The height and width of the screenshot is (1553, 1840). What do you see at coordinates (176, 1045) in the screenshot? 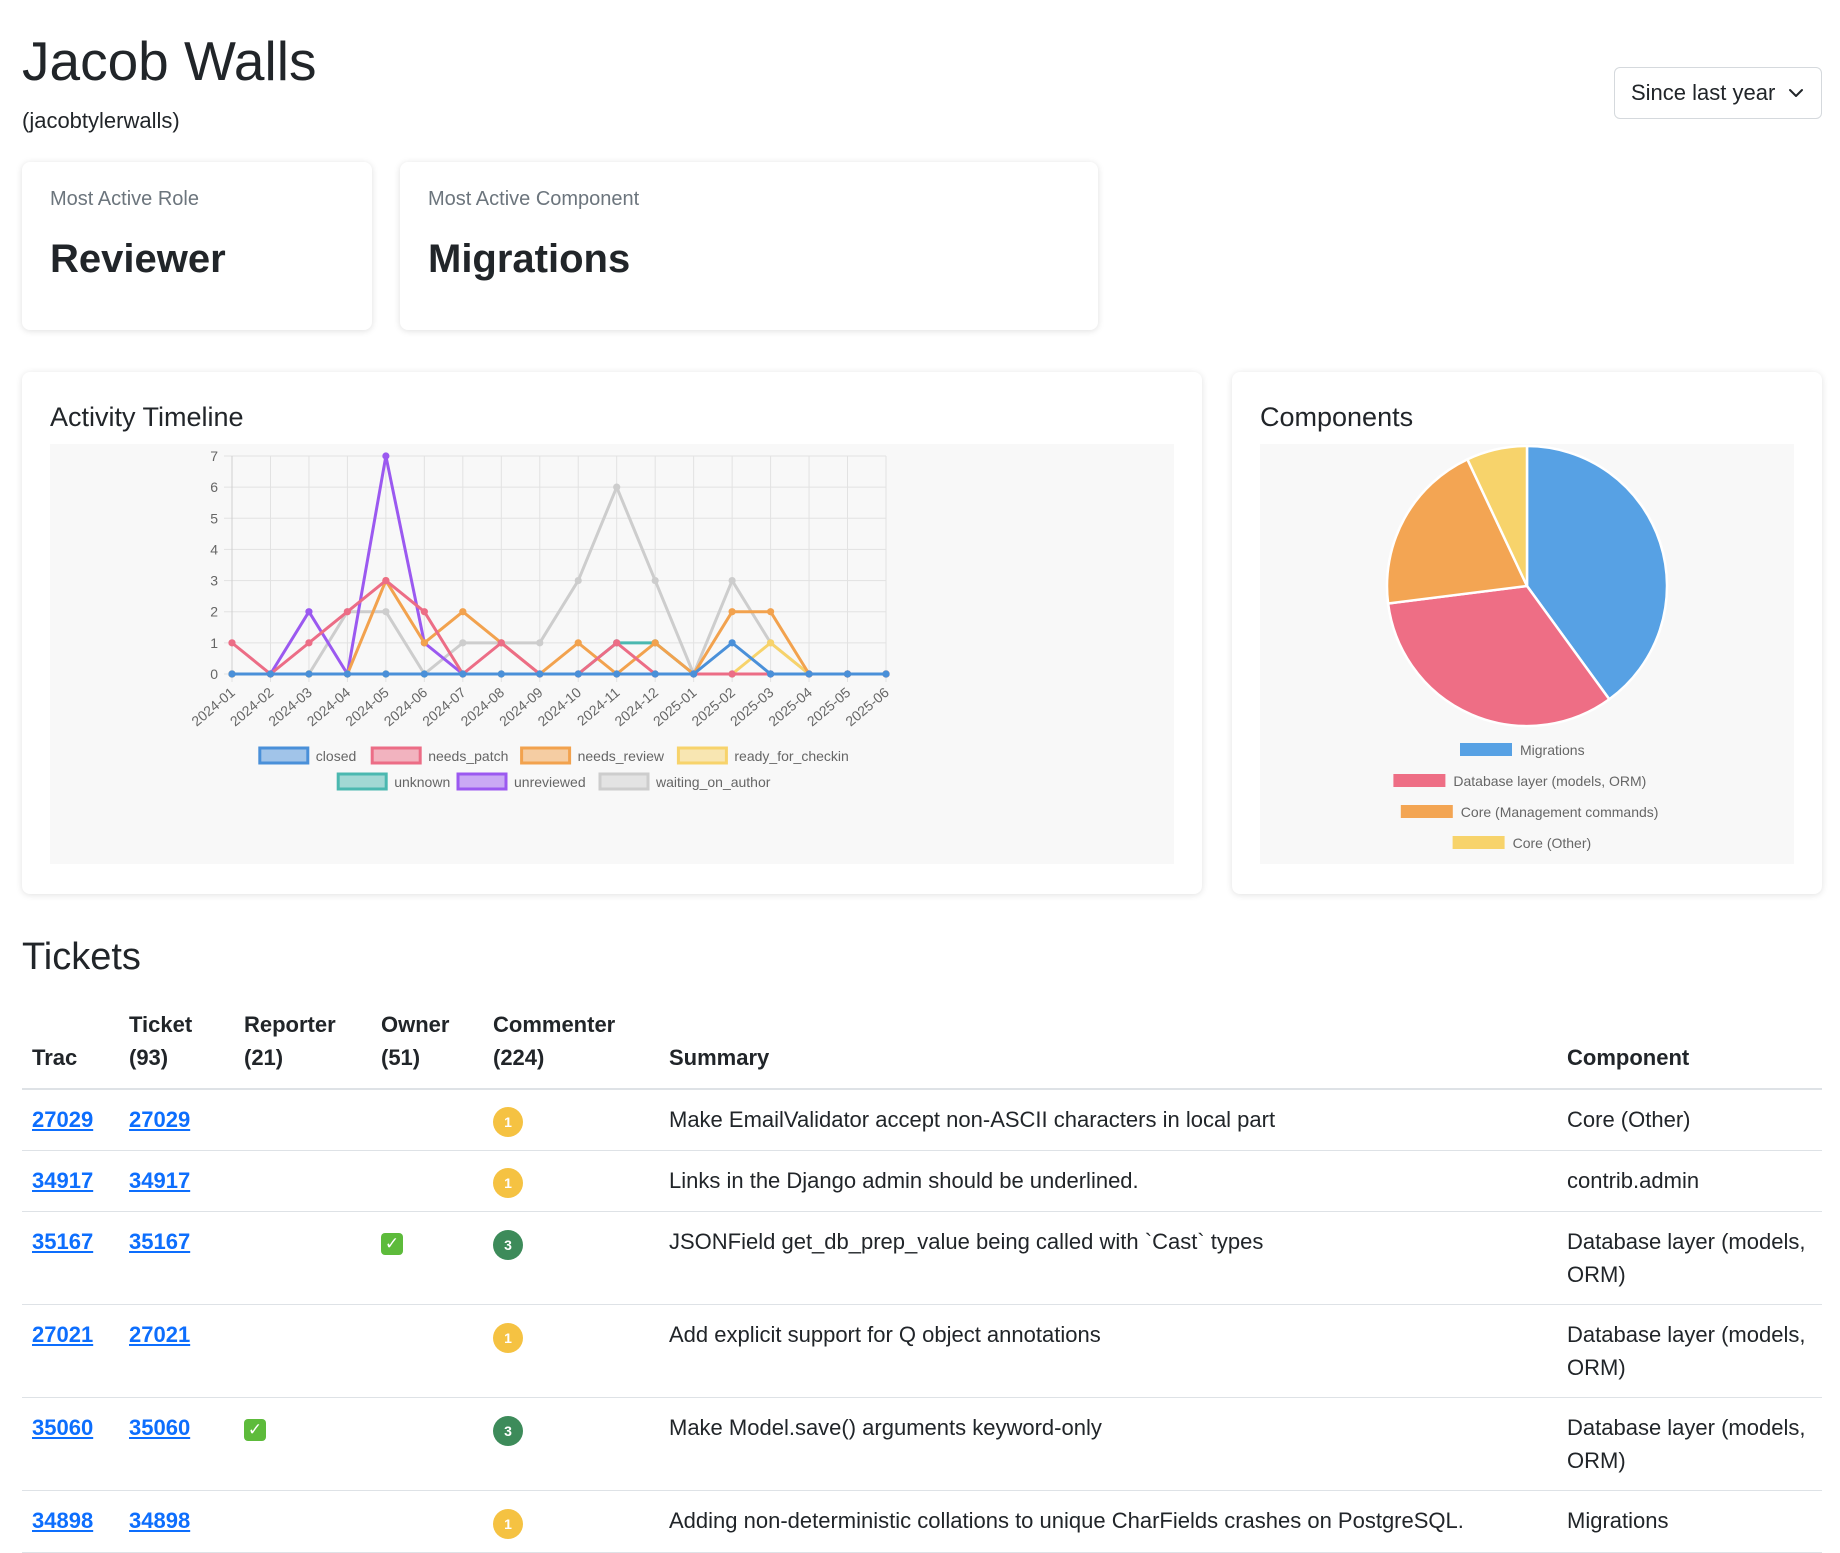
I see `column-header-ticket: Ticket (93)` at bounding box center [176, 1045].